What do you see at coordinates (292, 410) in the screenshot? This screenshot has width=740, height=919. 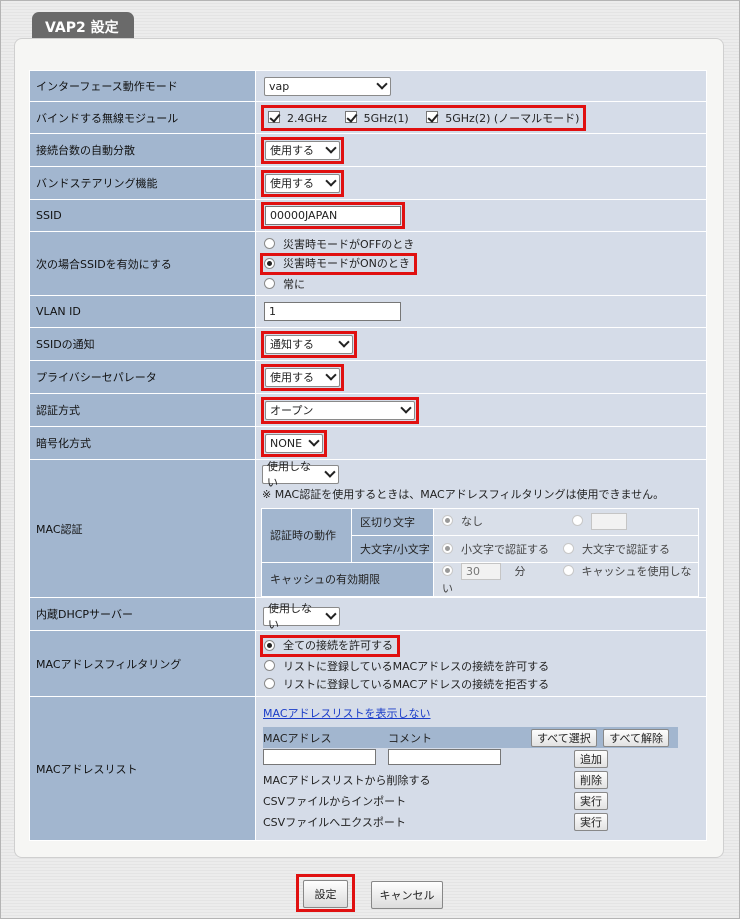 I see `auth-value: オープン` at bounding box center [292, 410].